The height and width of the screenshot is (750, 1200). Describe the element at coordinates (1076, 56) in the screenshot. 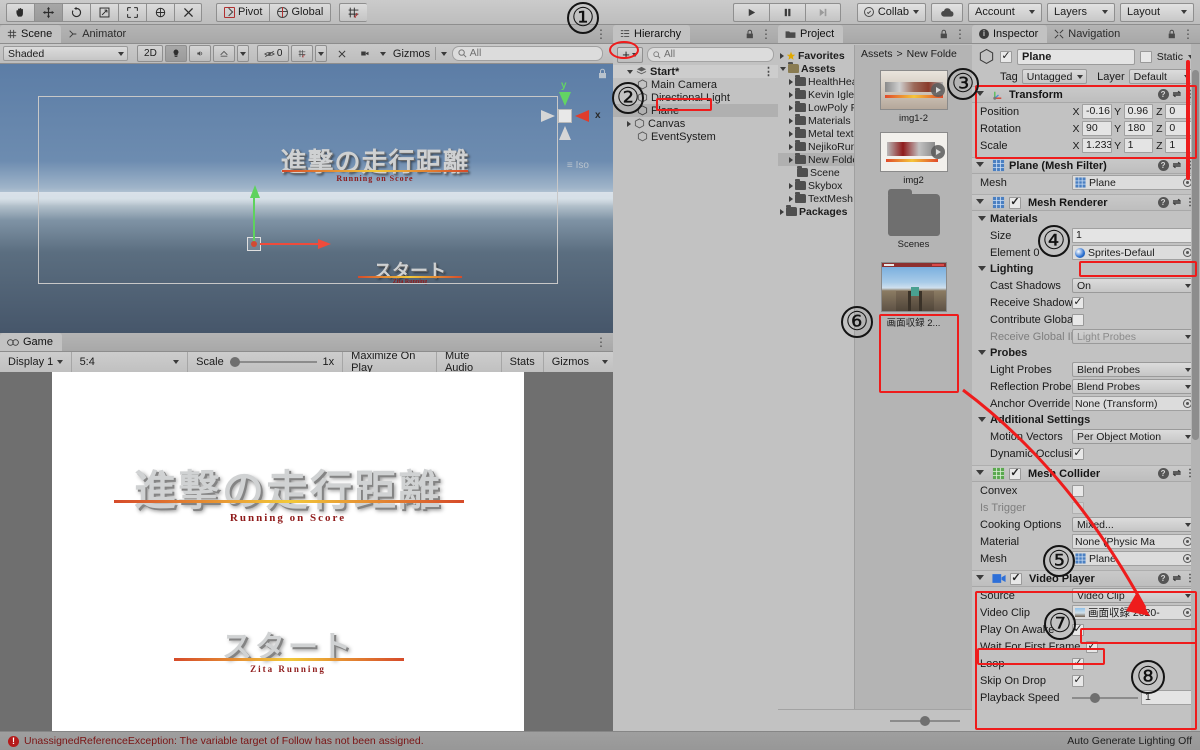

I see `object-name-field: Plane` at that location.